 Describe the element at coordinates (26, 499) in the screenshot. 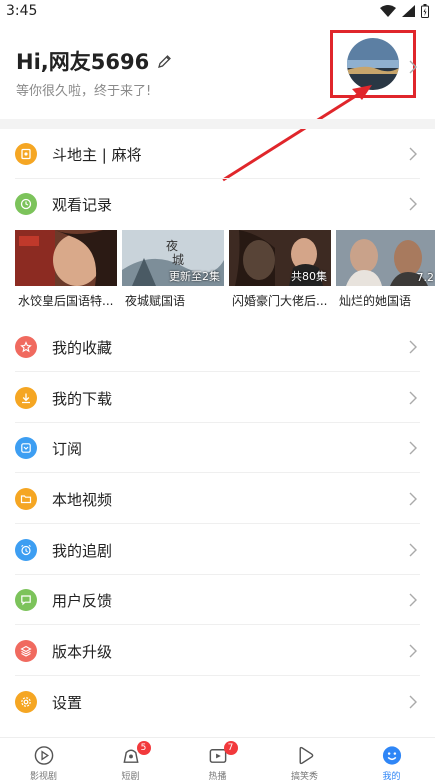

I see `folder-icon` at that location.